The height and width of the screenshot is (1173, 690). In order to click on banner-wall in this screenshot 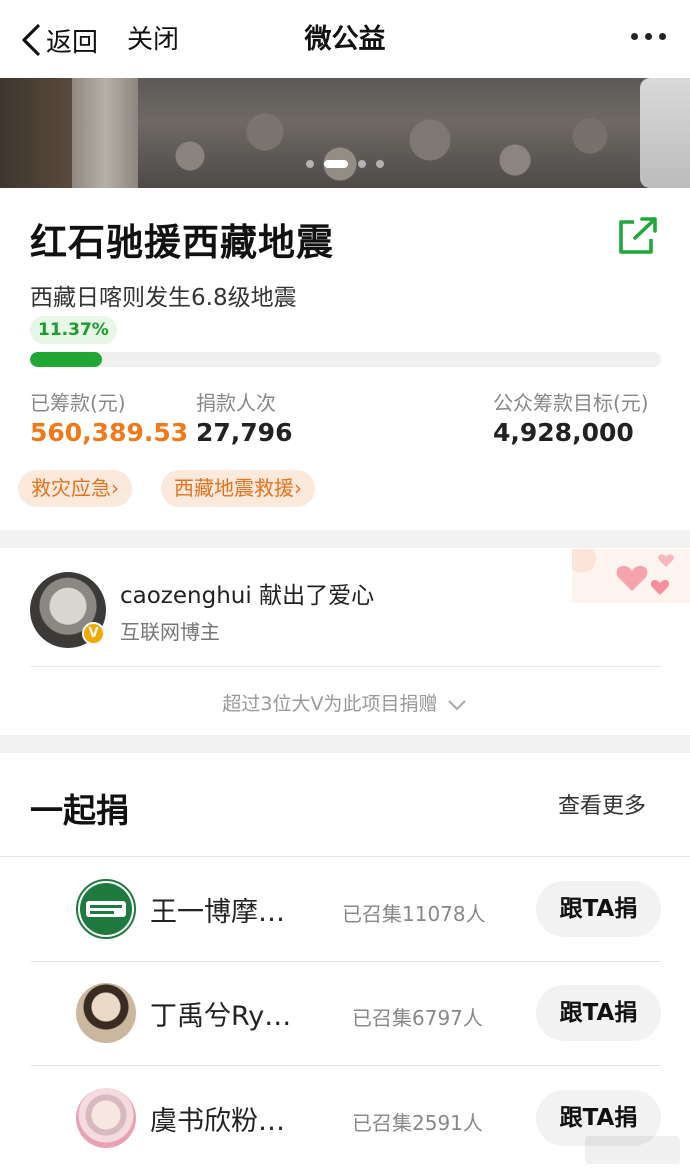, I will do `click(36, 133)`.